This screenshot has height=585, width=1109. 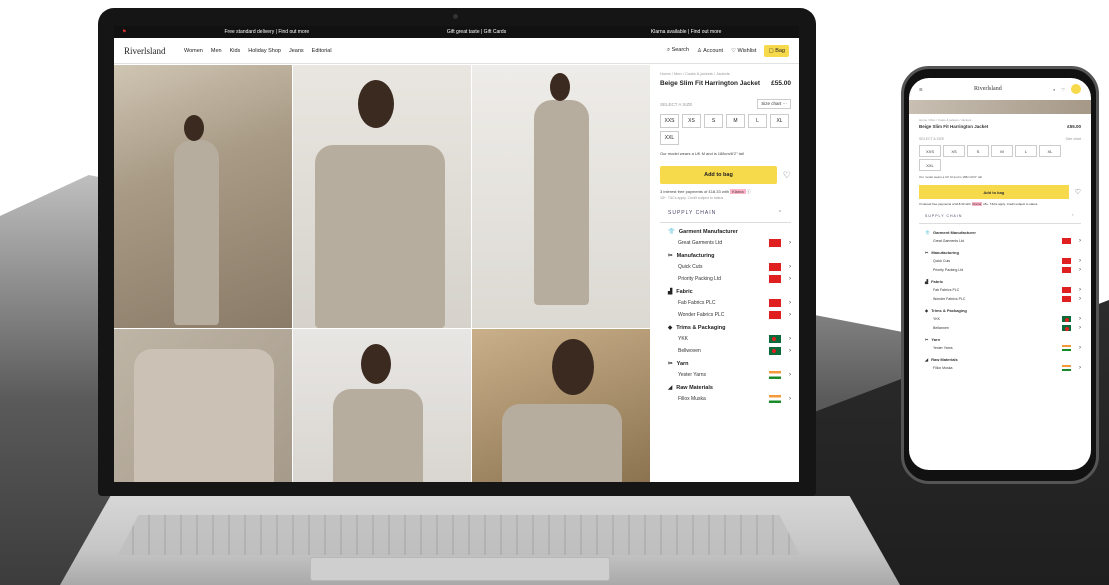 I want to click on phone-logo: Riverlsland, so click(x=988, y=89).